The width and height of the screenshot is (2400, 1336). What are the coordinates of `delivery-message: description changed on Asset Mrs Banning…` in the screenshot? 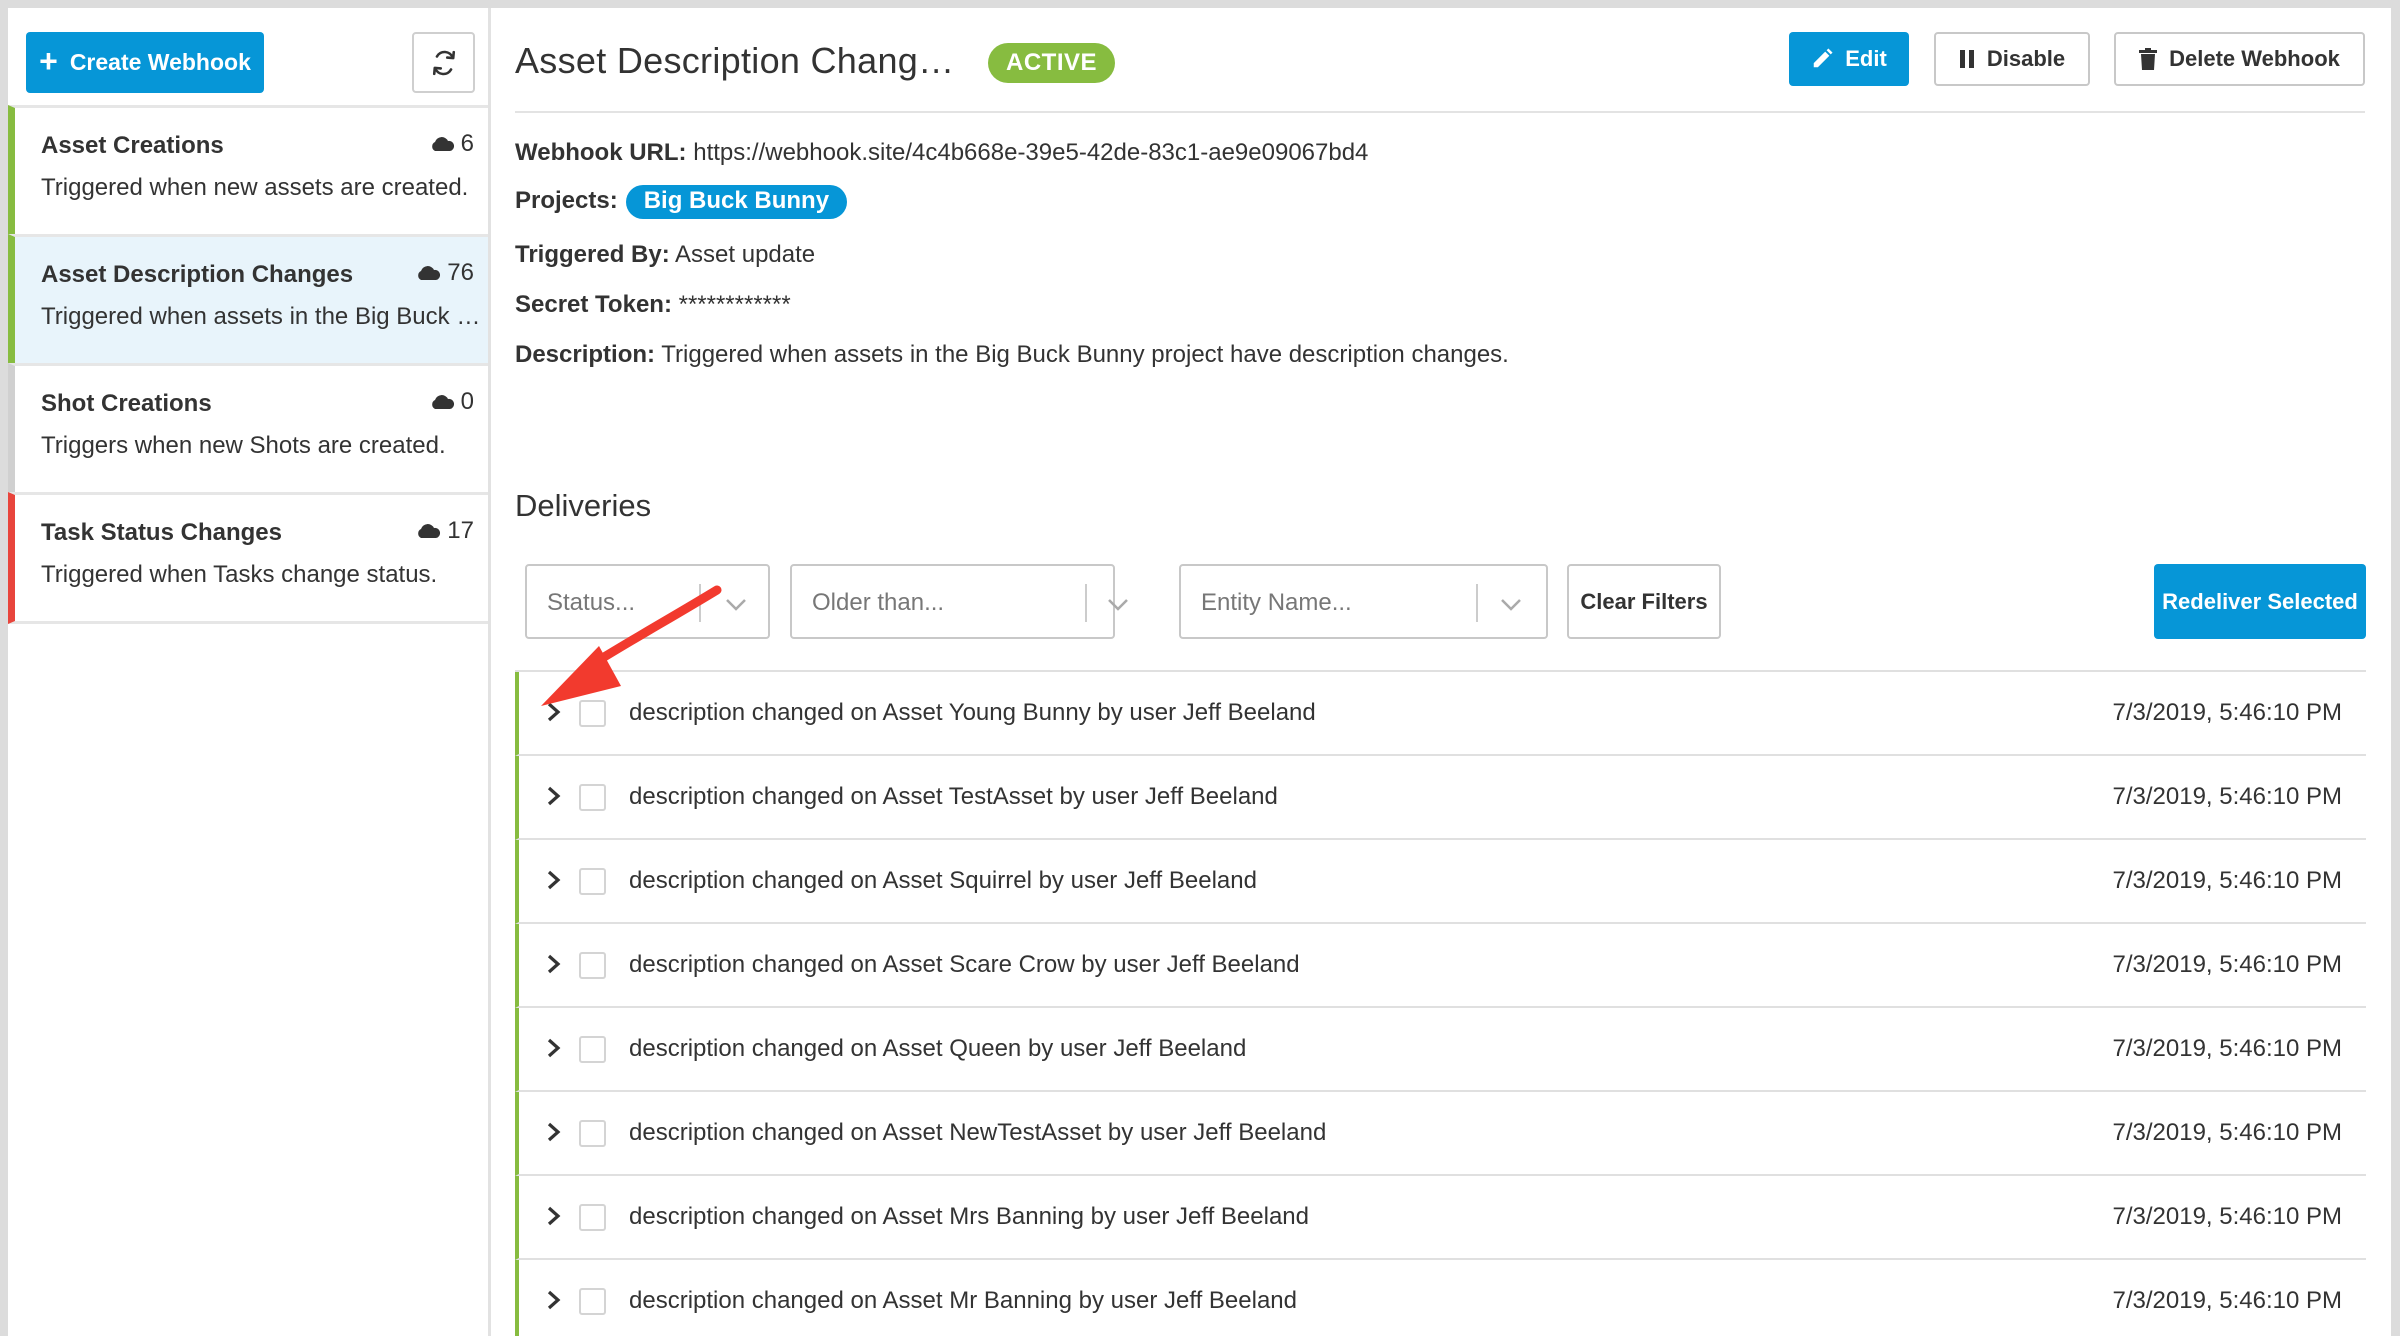 It's located at (969, 1216).